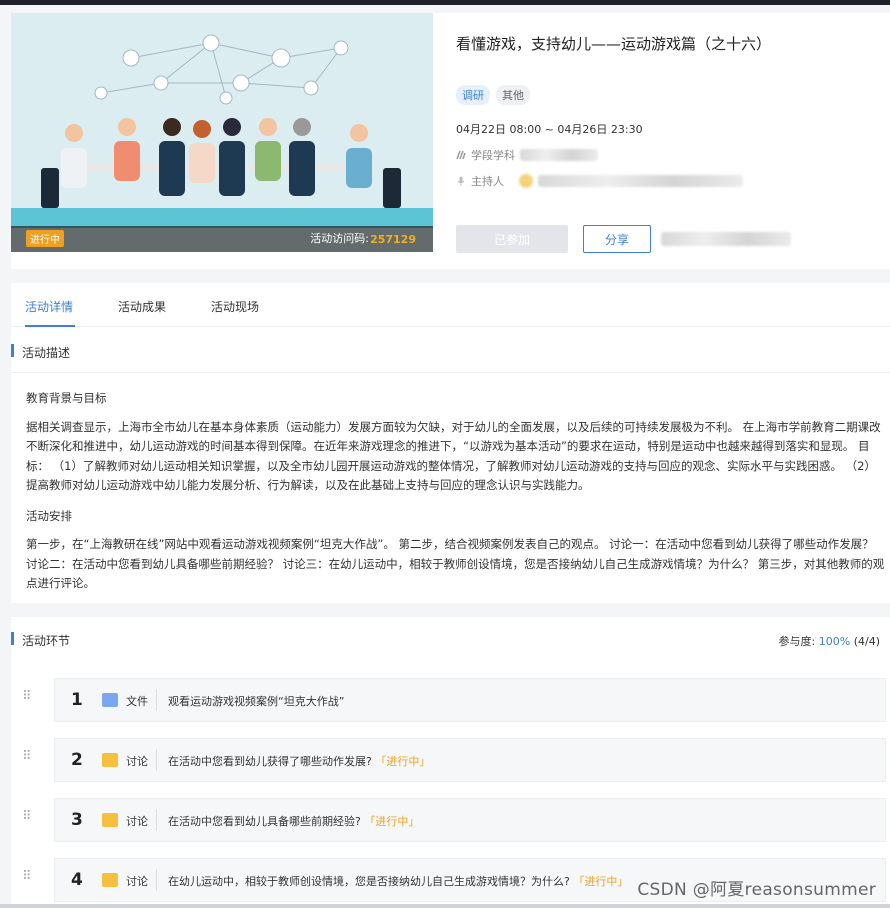  What do you see at coordinates (454, 760) in the screenshot?
I see `step-row: ⠿ 2 讨论 在活动中您看到幼儿获得了哪些动作发展? 「进行中」` at bounding box center [454, 760].